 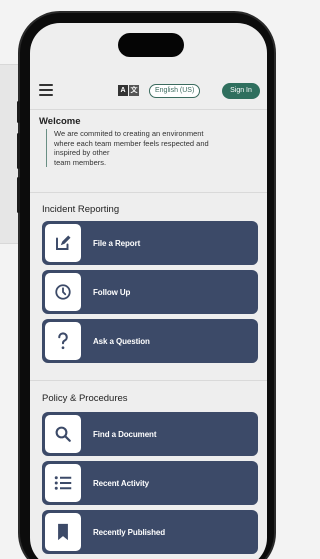 I want to click on welcome-line: inspired by other, so click(x=82, y=152).